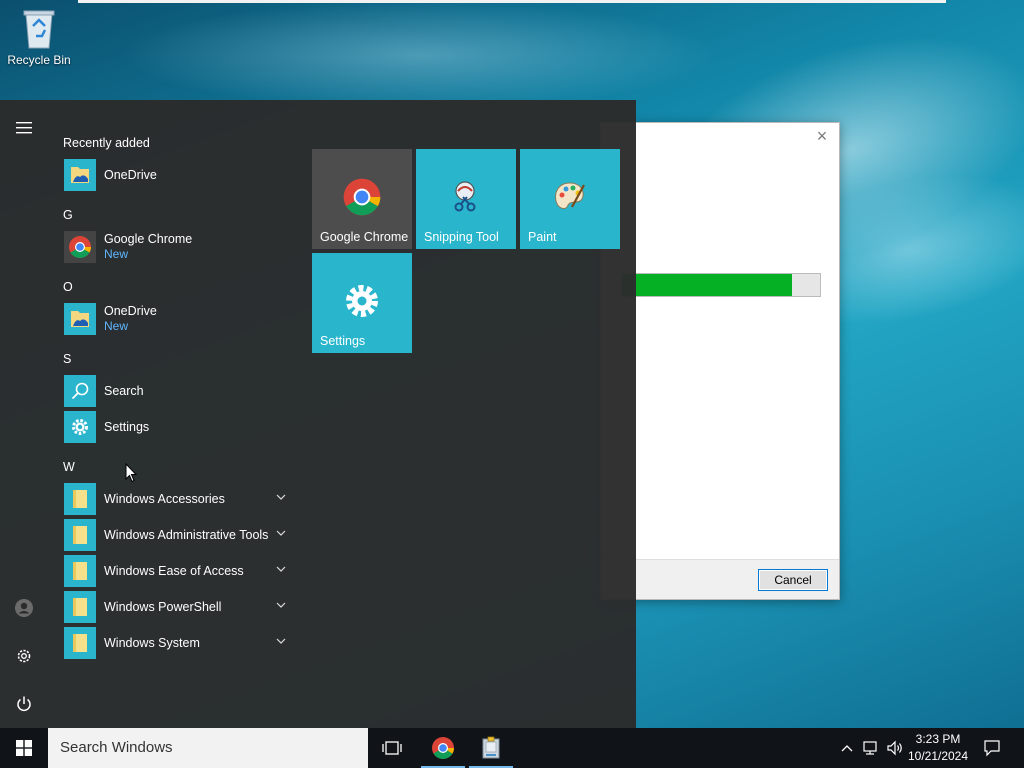 This screenshot has width=1024, height=768. I want to click on window-edge, so click(512, 1).